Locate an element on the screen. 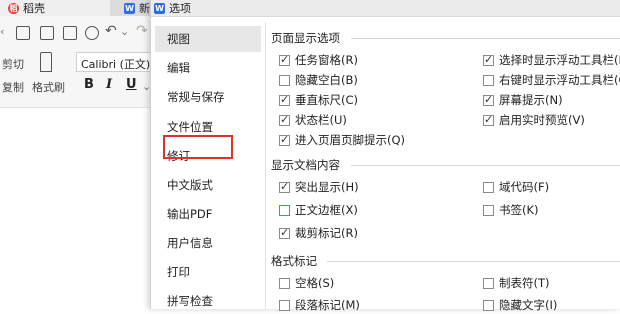  copy-button: 复制 is located at coordinates (13, 87).